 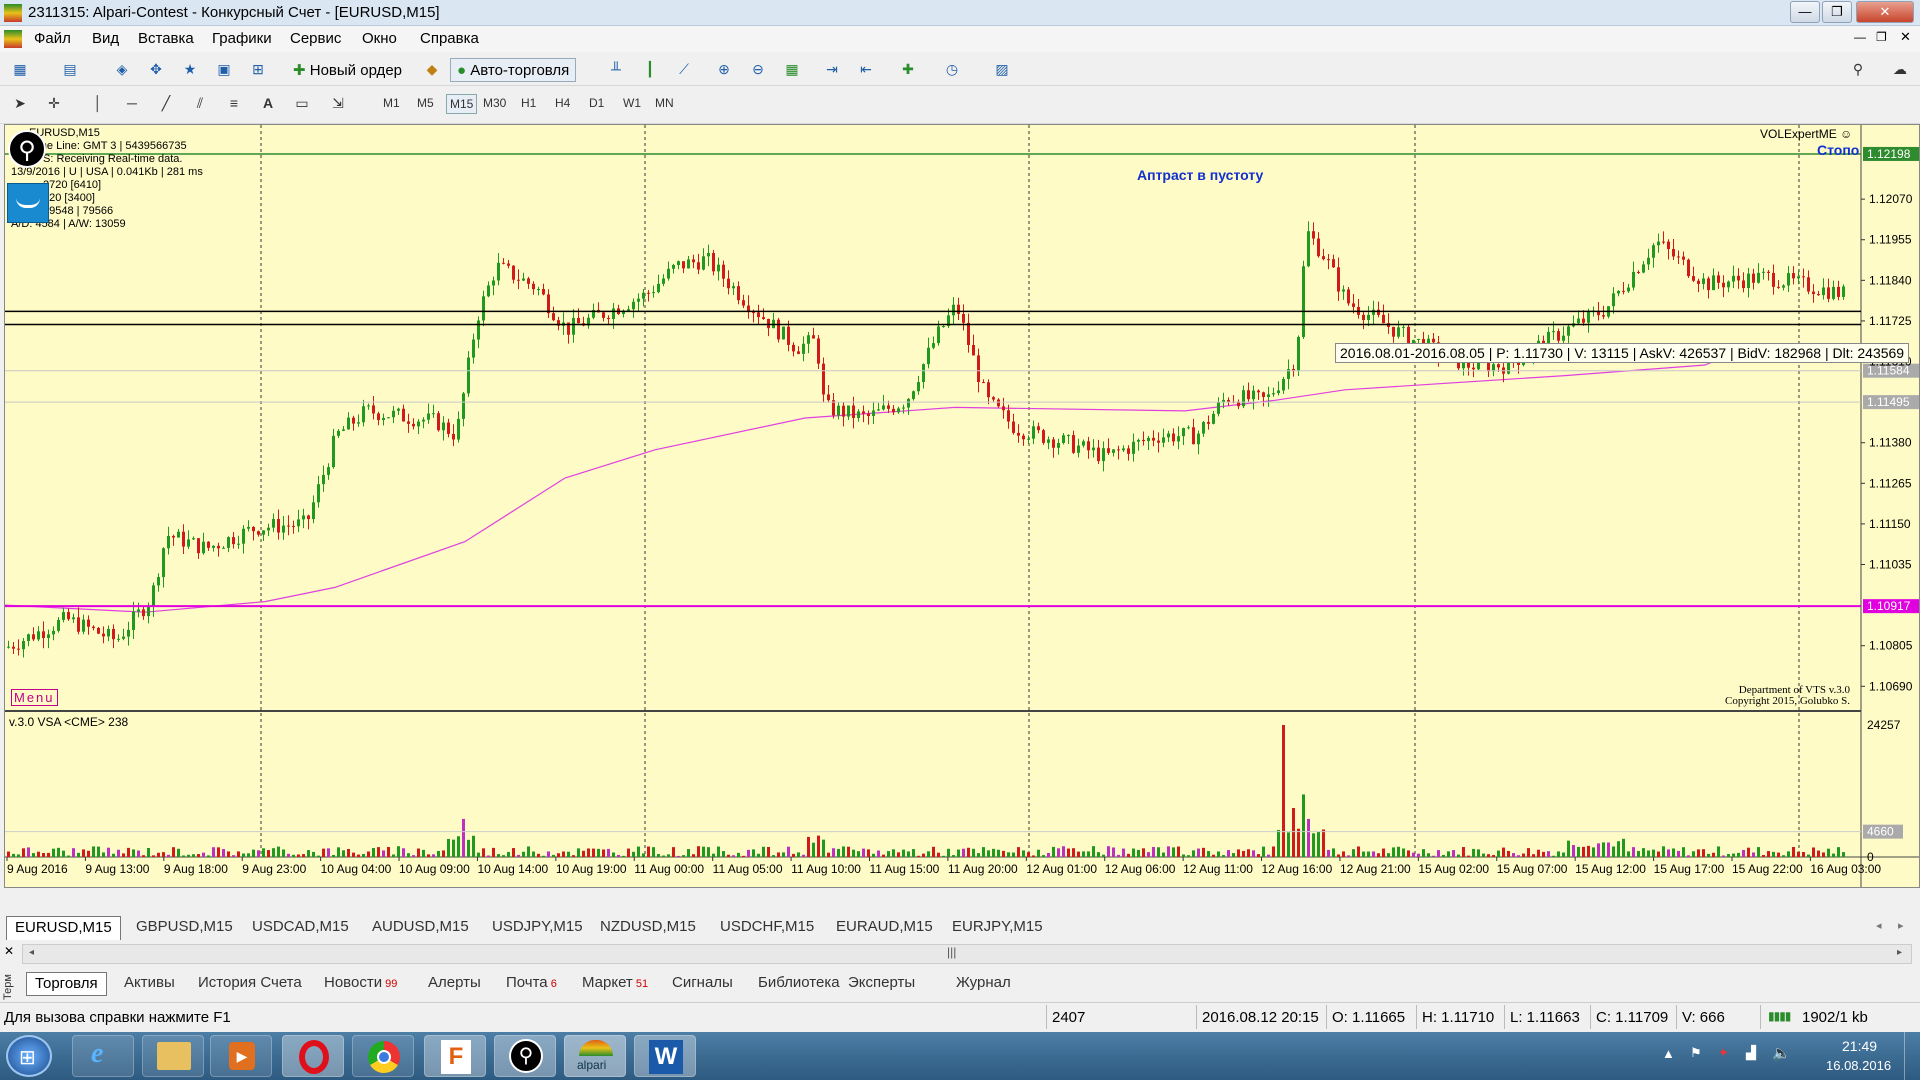 What do you see at coordinates (1723, 1053) in the screenshot?
I see `tray-app-icon: ✦` at bounding box center [1723, 1053].